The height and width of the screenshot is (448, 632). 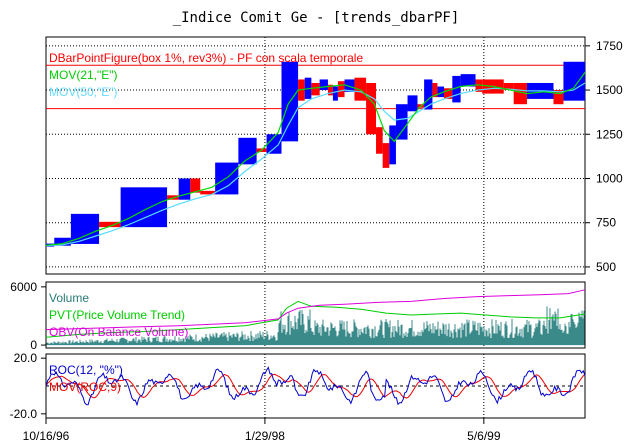 What do you see at coordinates (118, 332) in the screenshot?
I see `legend-obv: OBV(On Balance Volume)` at bounding box center [118, 332].